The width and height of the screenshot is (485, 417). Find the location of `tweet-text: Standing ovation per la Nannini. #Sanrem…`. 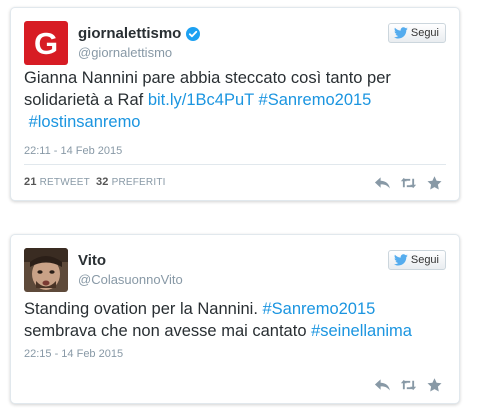

tweet-text: Standing ovation per la Nannini. #Sanrem… is located at coordinates (235, 320).